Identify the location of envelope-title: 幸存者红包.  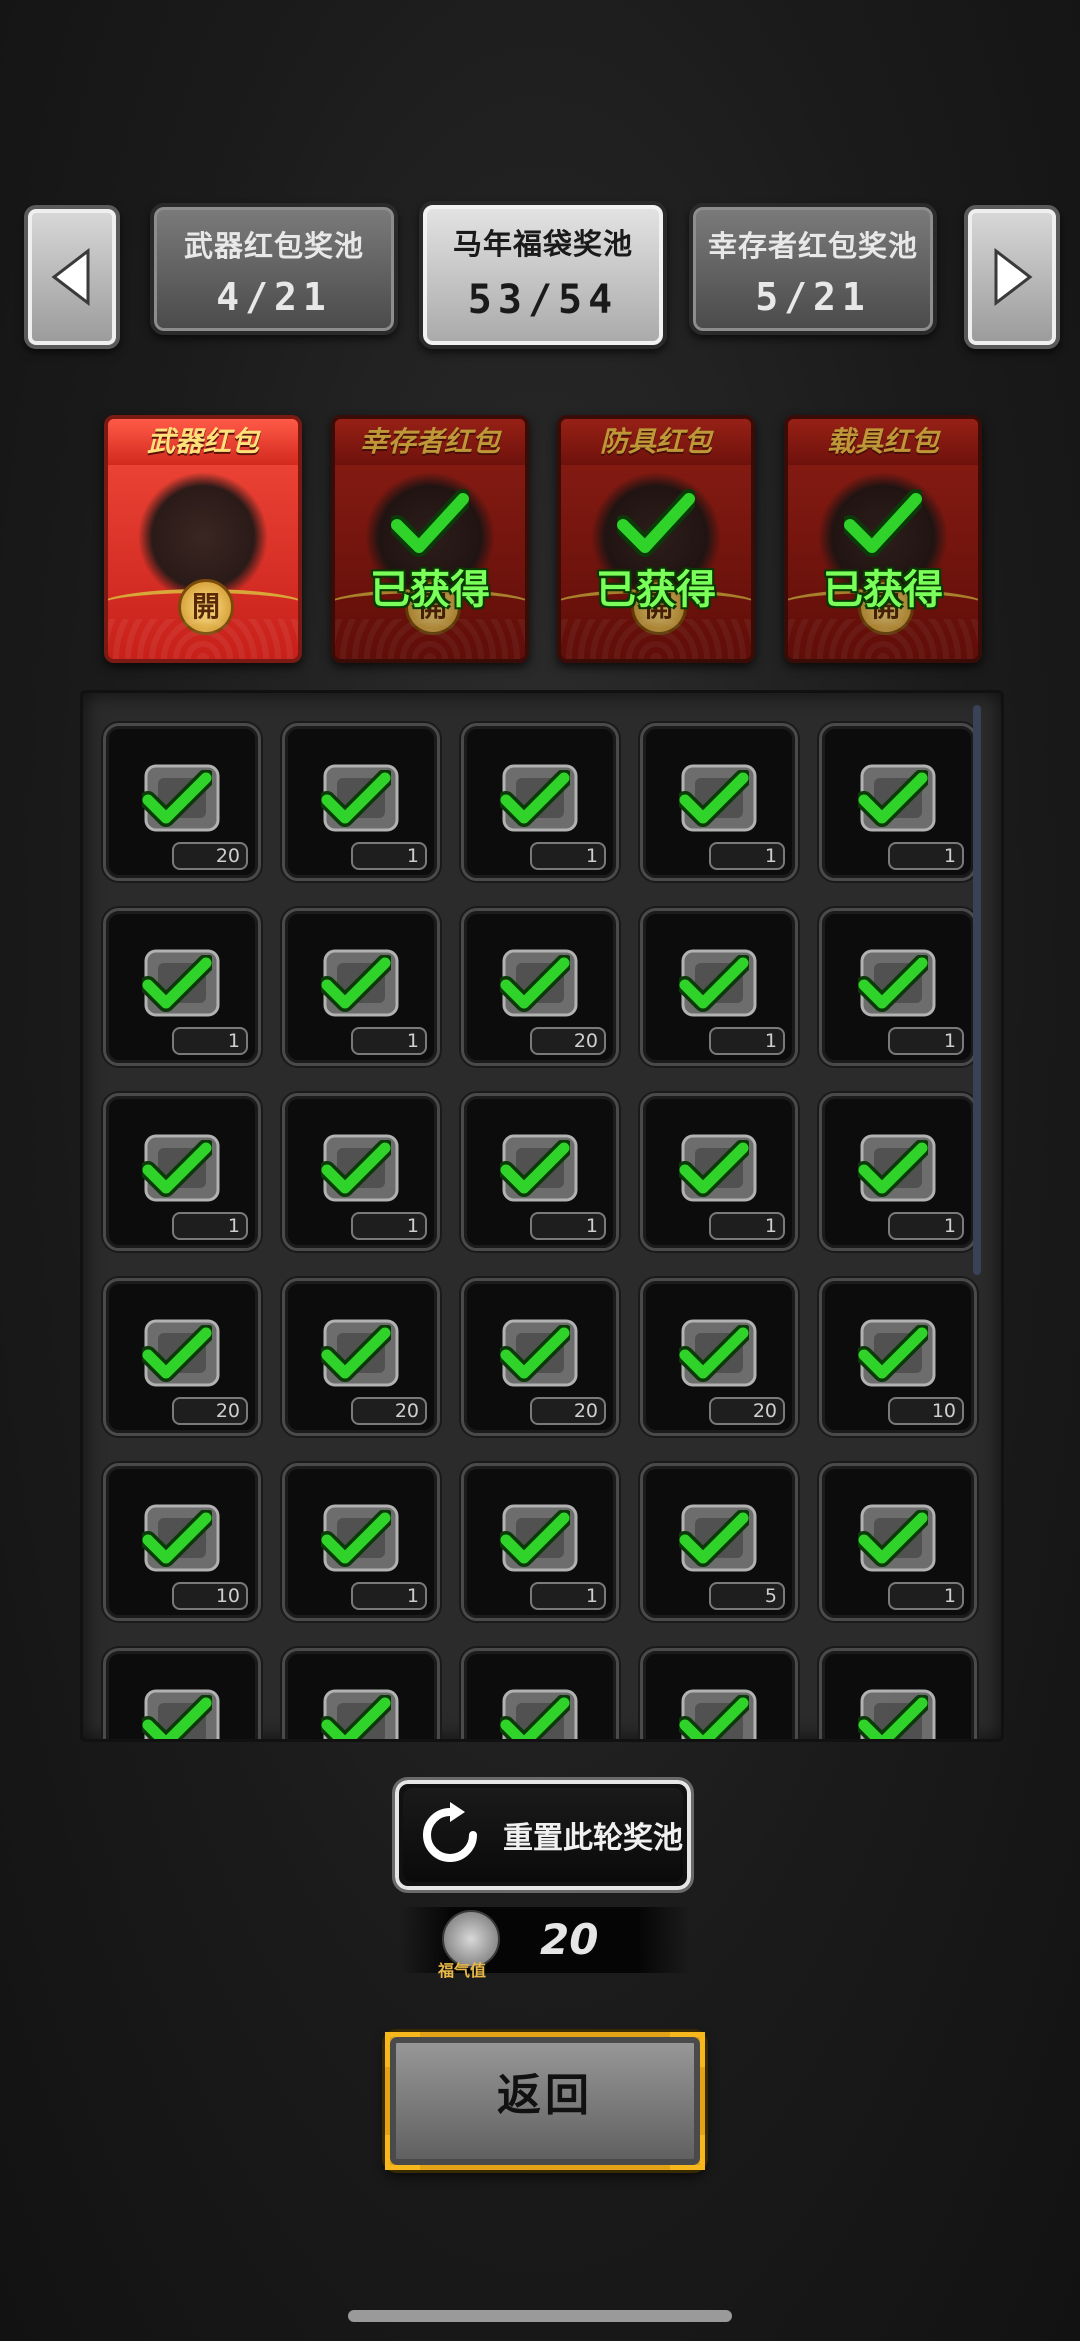
(430, 442).